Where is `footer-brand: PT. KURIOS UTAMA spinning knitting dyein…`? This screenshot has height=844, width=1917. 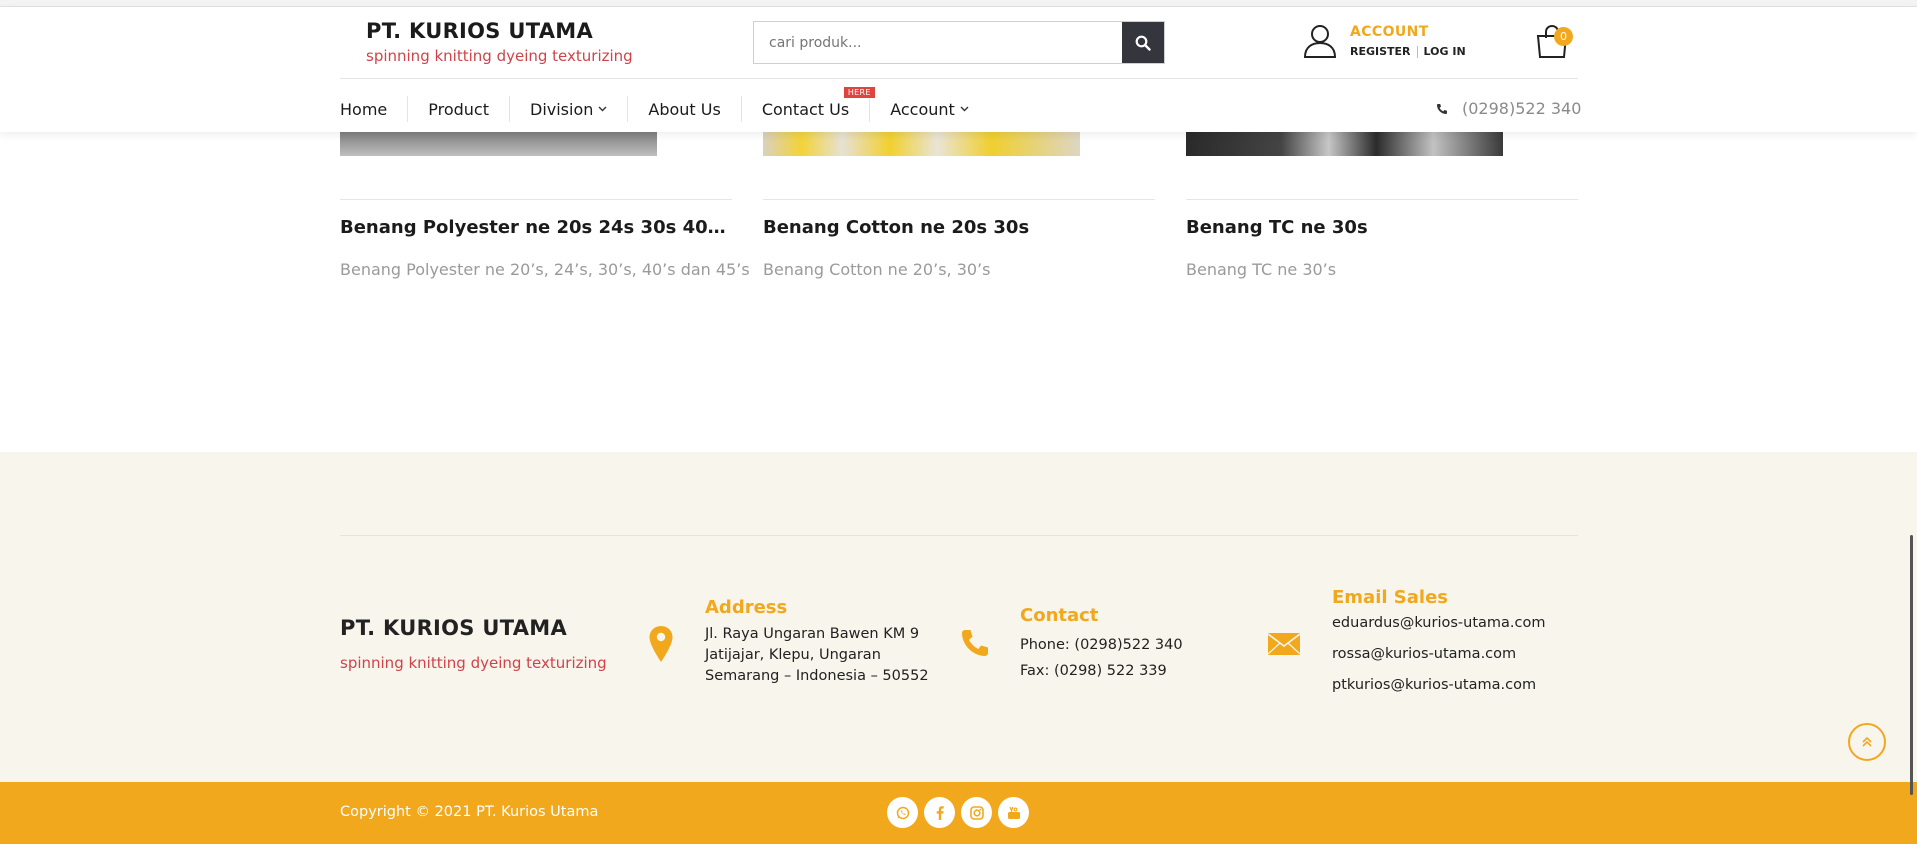
footer-brand: PT. KURIOS UTAMA spinning knitting dyein… is located at coordinates (473, 644).